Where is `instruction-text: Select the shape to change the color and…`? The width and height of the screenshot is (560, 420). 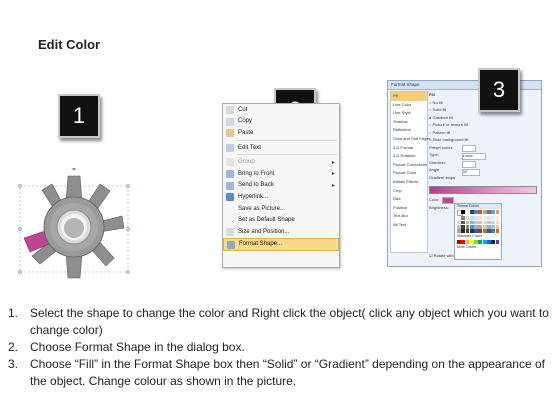
instruction-text: Select the shape to change the color and… is located at coordinates (289, 321).